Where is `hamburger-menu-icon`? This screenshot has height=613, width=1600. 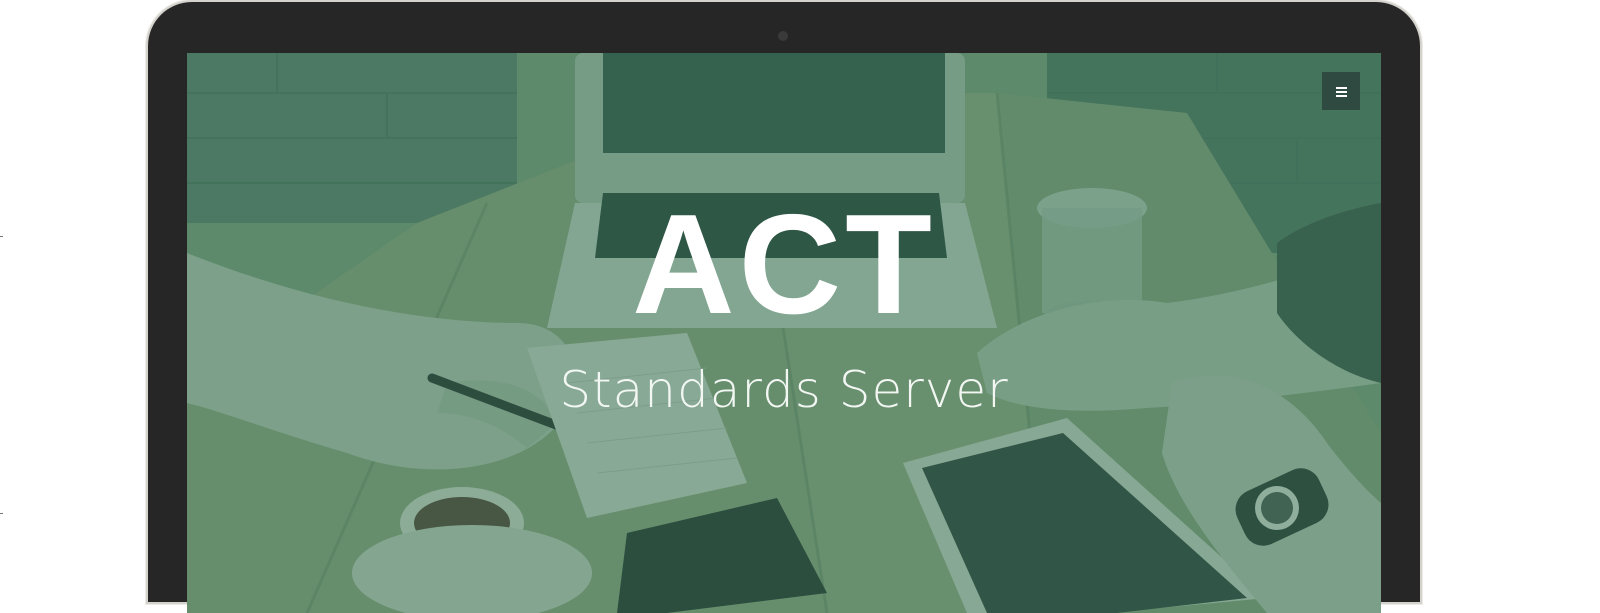
hamburger-menu-icon is located at coordinates (1341, 91).